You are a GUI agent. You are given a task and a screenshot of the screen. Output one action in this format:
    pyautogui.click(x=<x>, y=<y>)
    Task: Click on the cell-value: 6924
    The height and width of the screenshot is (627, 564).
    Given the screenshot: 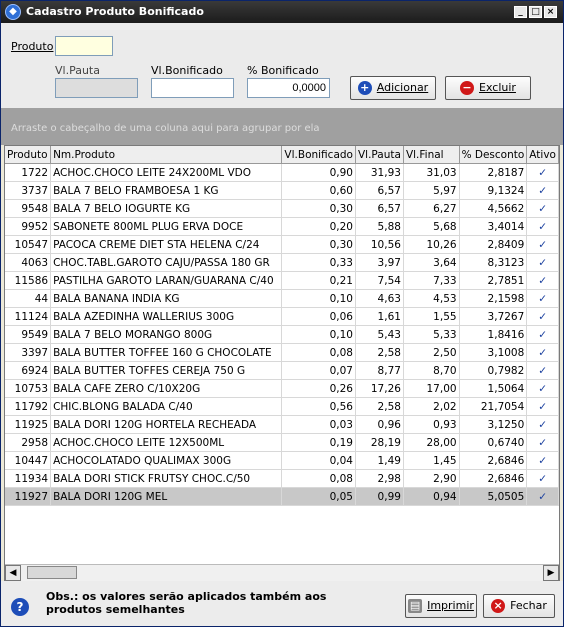 What is the action you would take?
    pyautogui.click(x=28, y=370)
    